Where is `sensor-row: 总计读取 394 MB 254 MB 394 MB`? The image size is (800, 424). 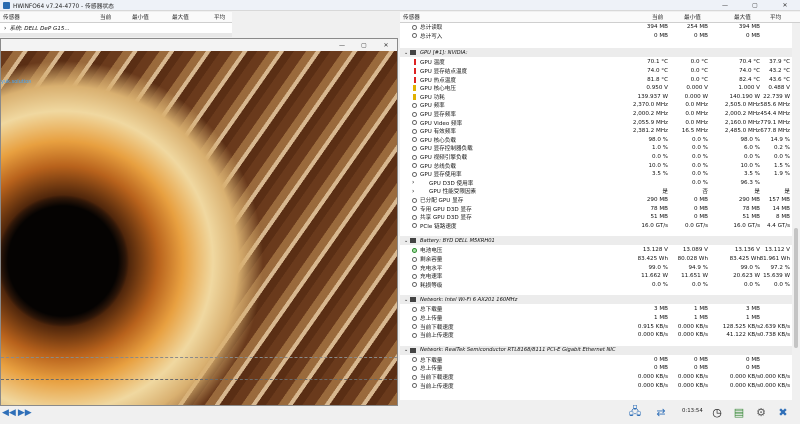
sensor-row: 总计读取 394 MB 254 MB 394 MB is located at coordinates (596, 27).